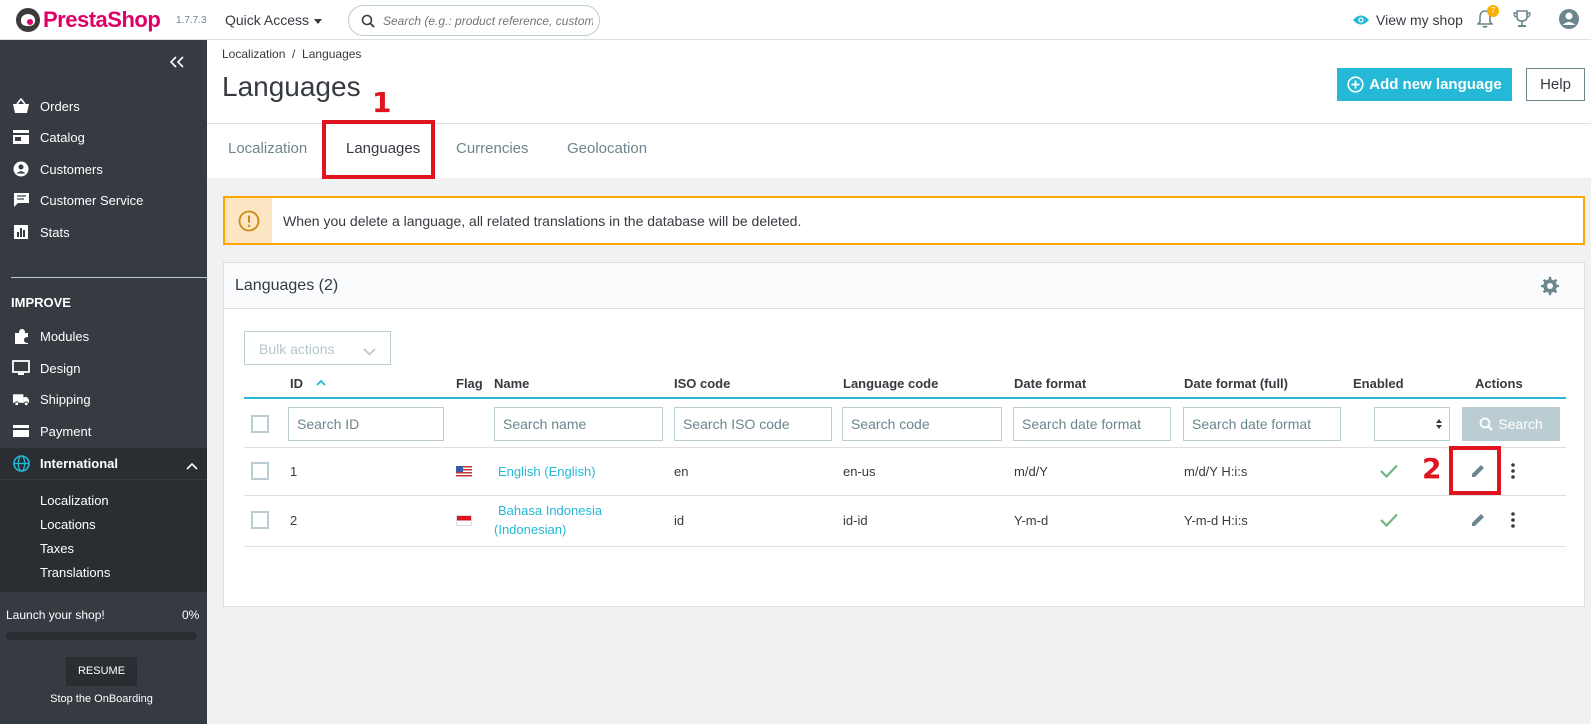 This screenshot has height=724, width=1591. Describe the element at coordinates (578, 424) in the screenshot. I see `filter-name-input` at that location.